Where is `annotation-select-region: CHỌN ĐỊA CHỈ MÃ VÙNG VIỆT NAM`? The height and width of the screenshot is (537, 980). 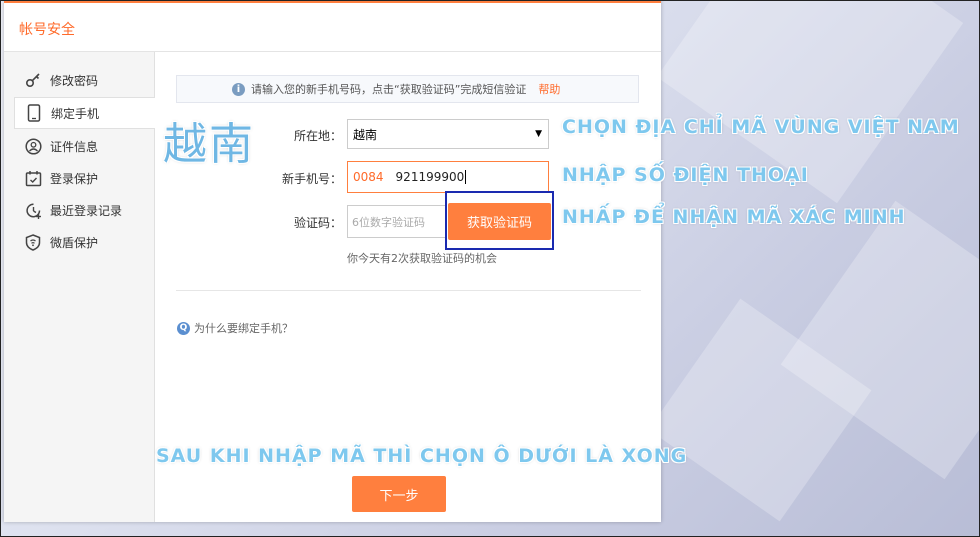
annotation-select-region: CHỌN ĐỊA CHỈ MÃ VÙNG VIỆT NAM is located at coordinates (761, 127).